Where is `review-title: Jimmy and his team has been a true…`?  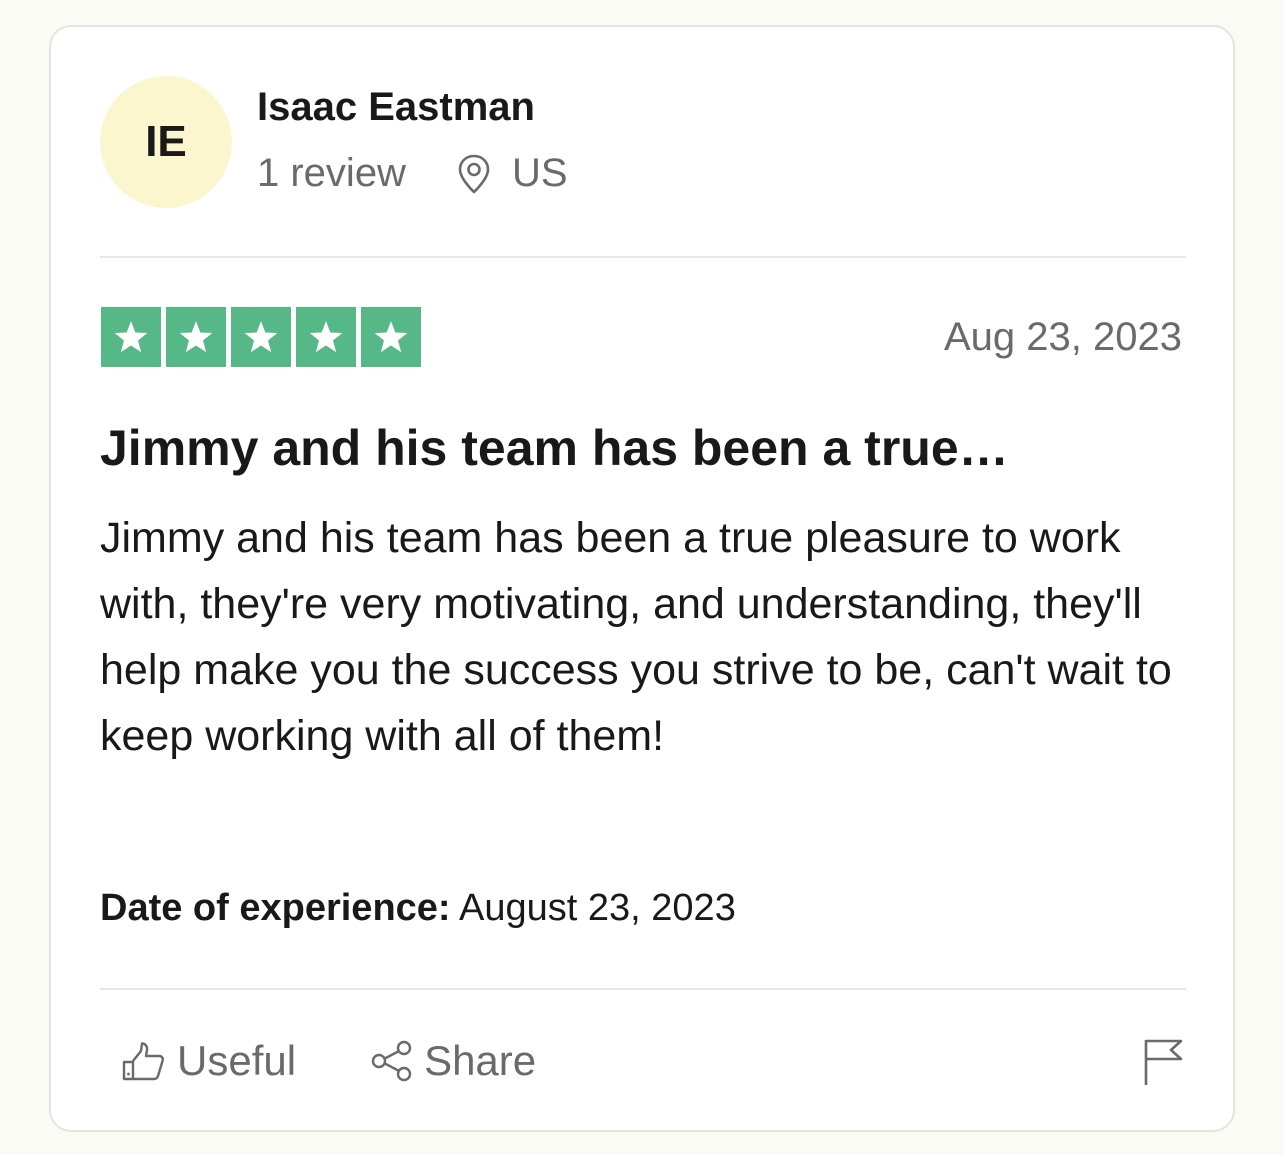
review-title: Jimmy and his team has been a true… is located at coordinates (554, 448).